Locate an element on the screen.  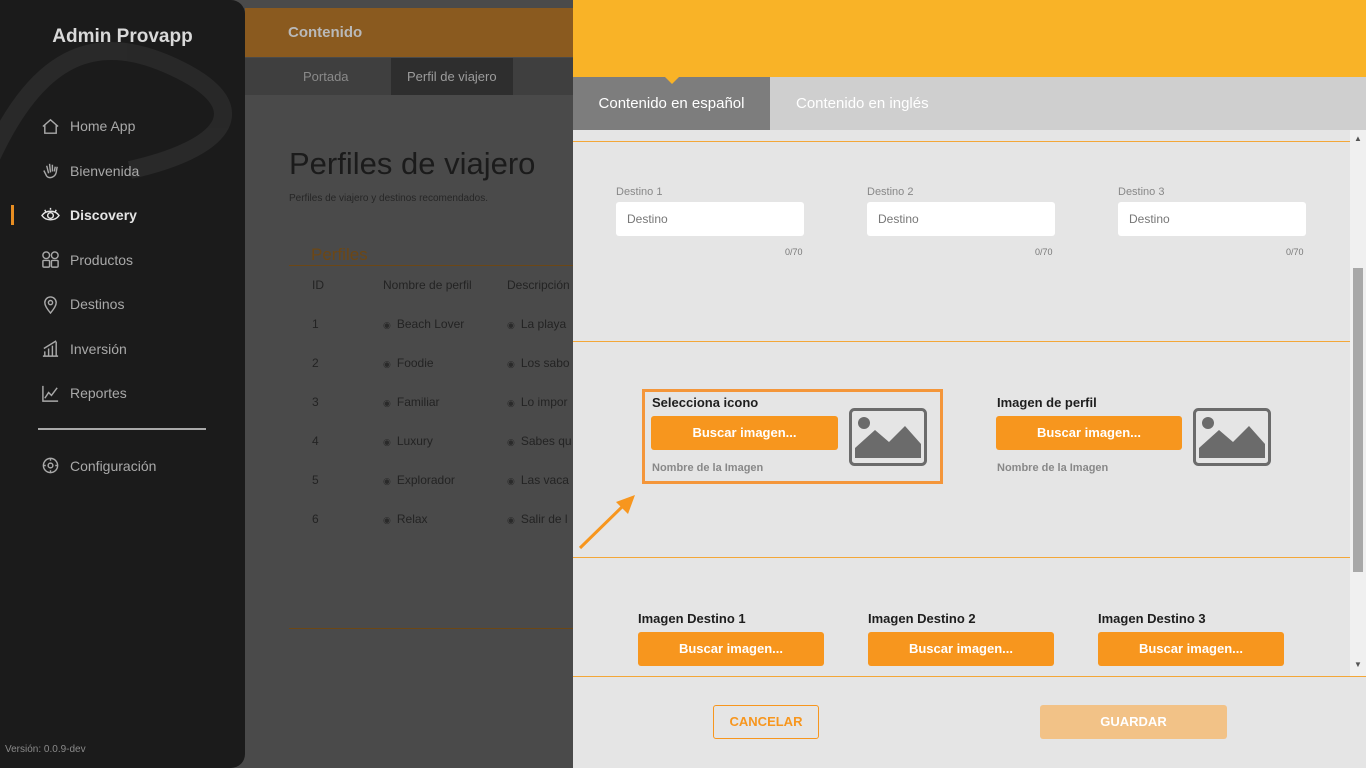
sidebar-item-label: Inversión is located at coordinates (98, 348).